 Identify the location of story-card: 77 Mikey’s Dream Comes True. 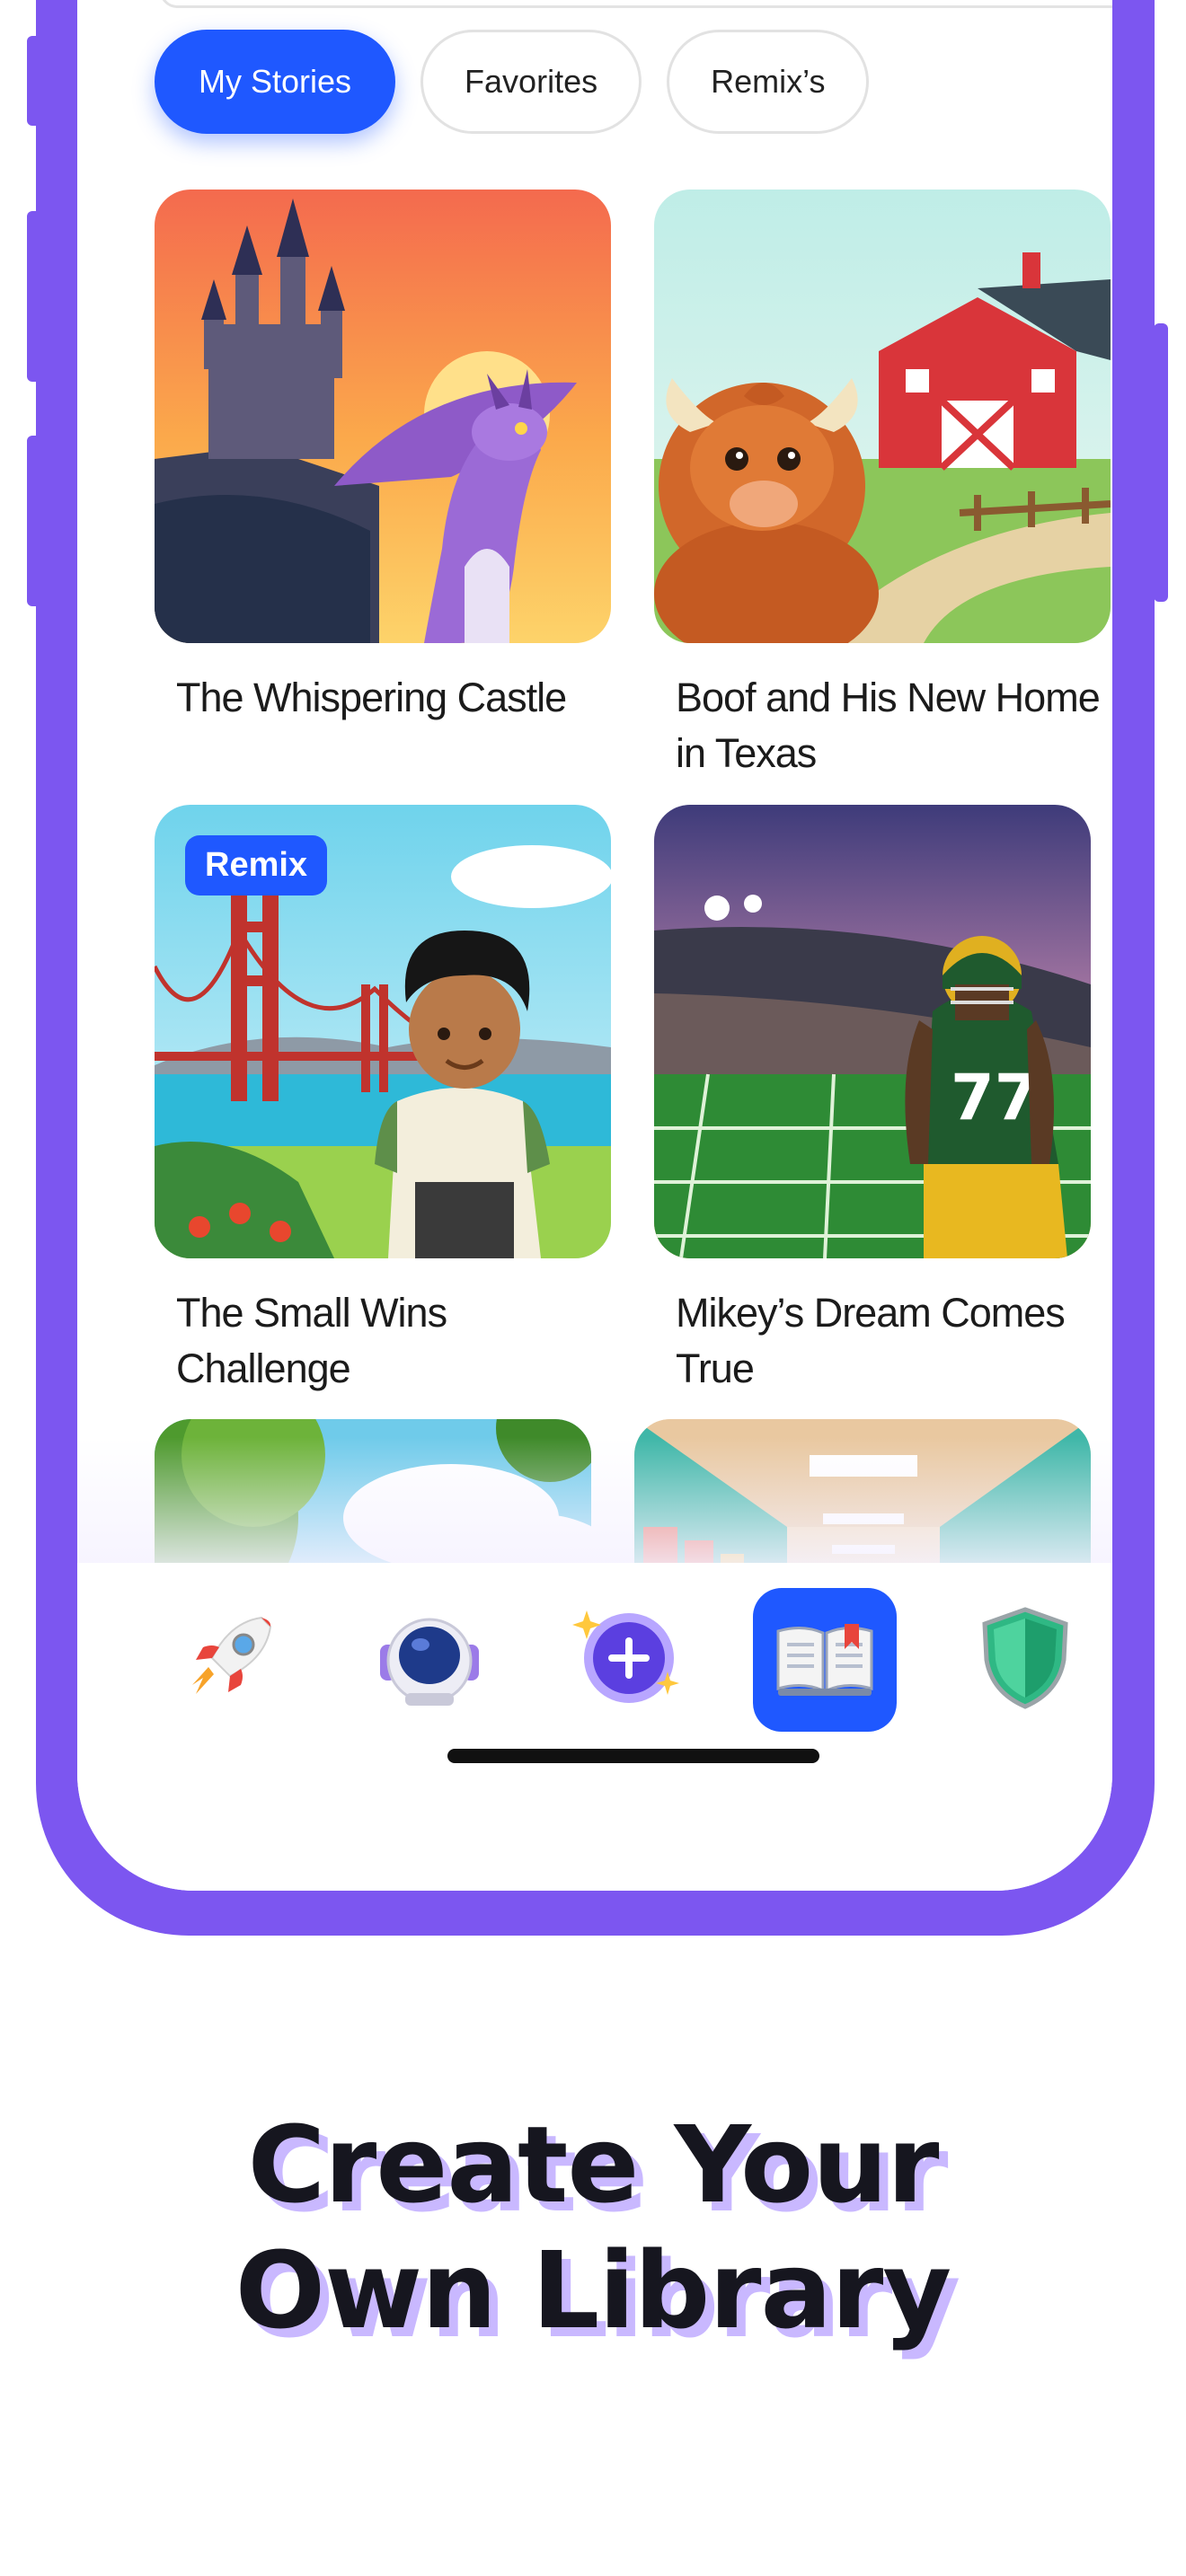
(872, 1101).